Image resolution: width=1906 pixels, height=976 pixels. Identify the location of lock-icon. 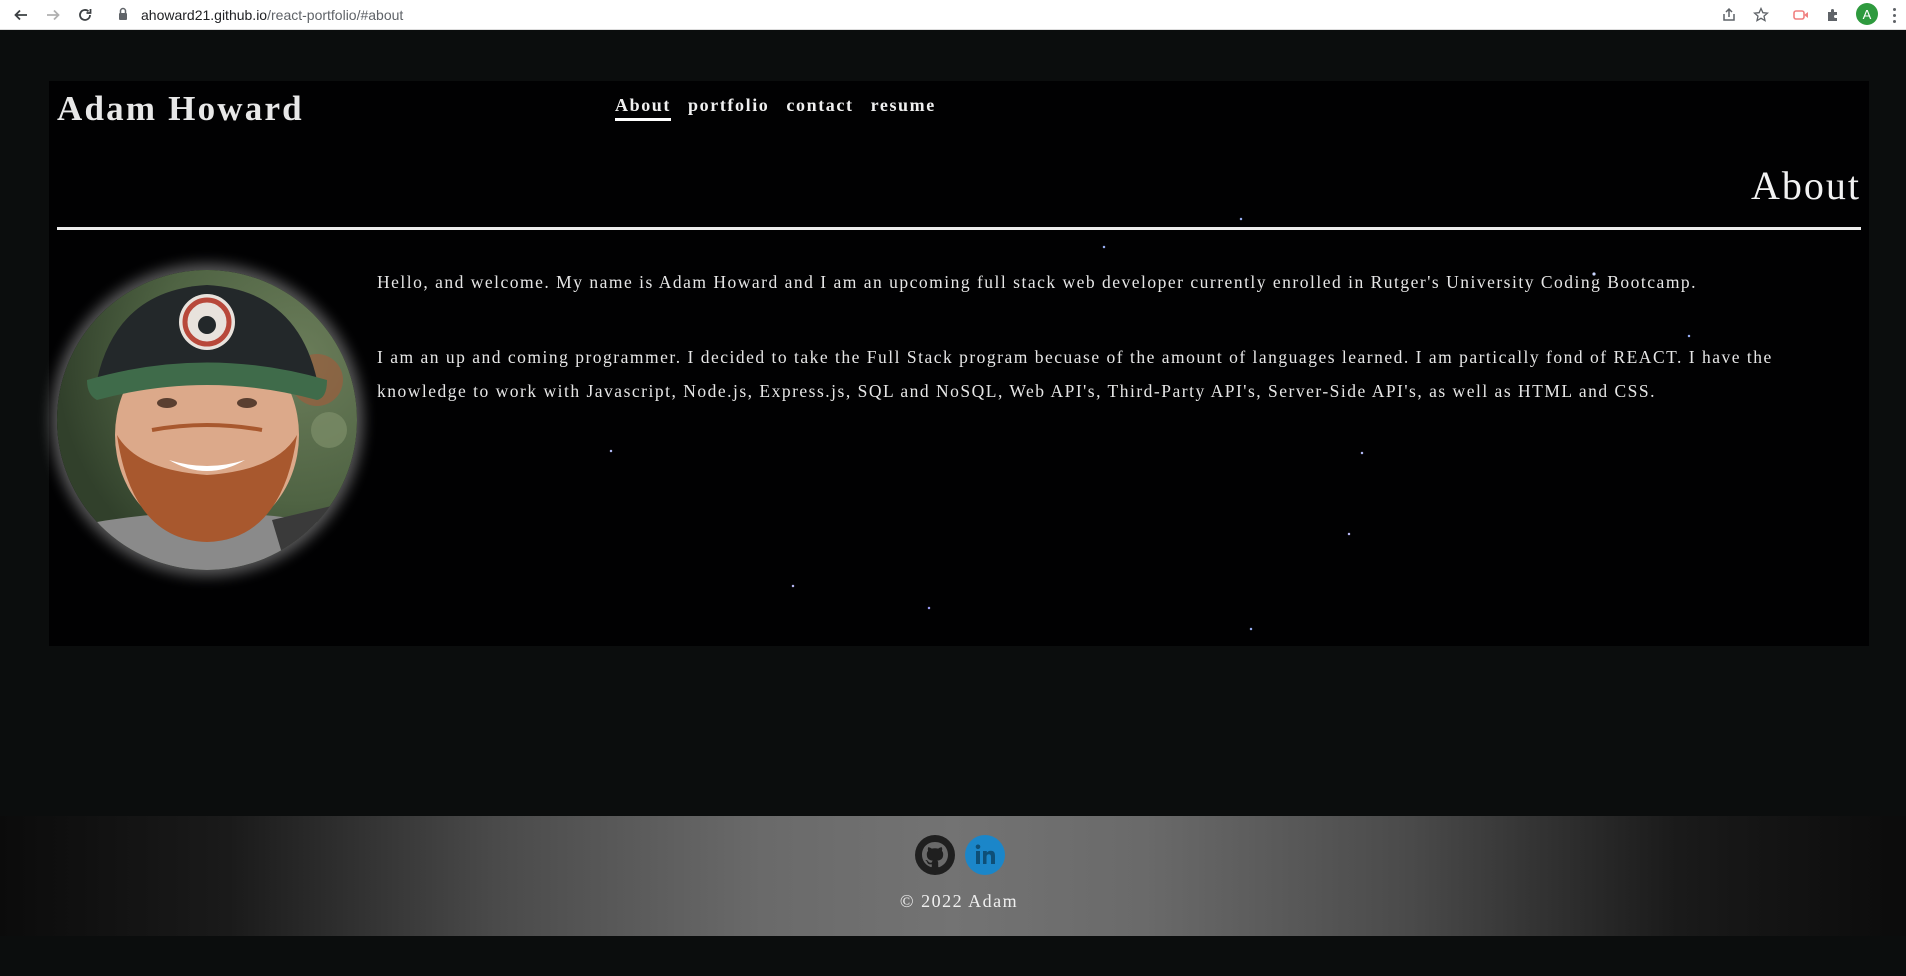
(123, 14).